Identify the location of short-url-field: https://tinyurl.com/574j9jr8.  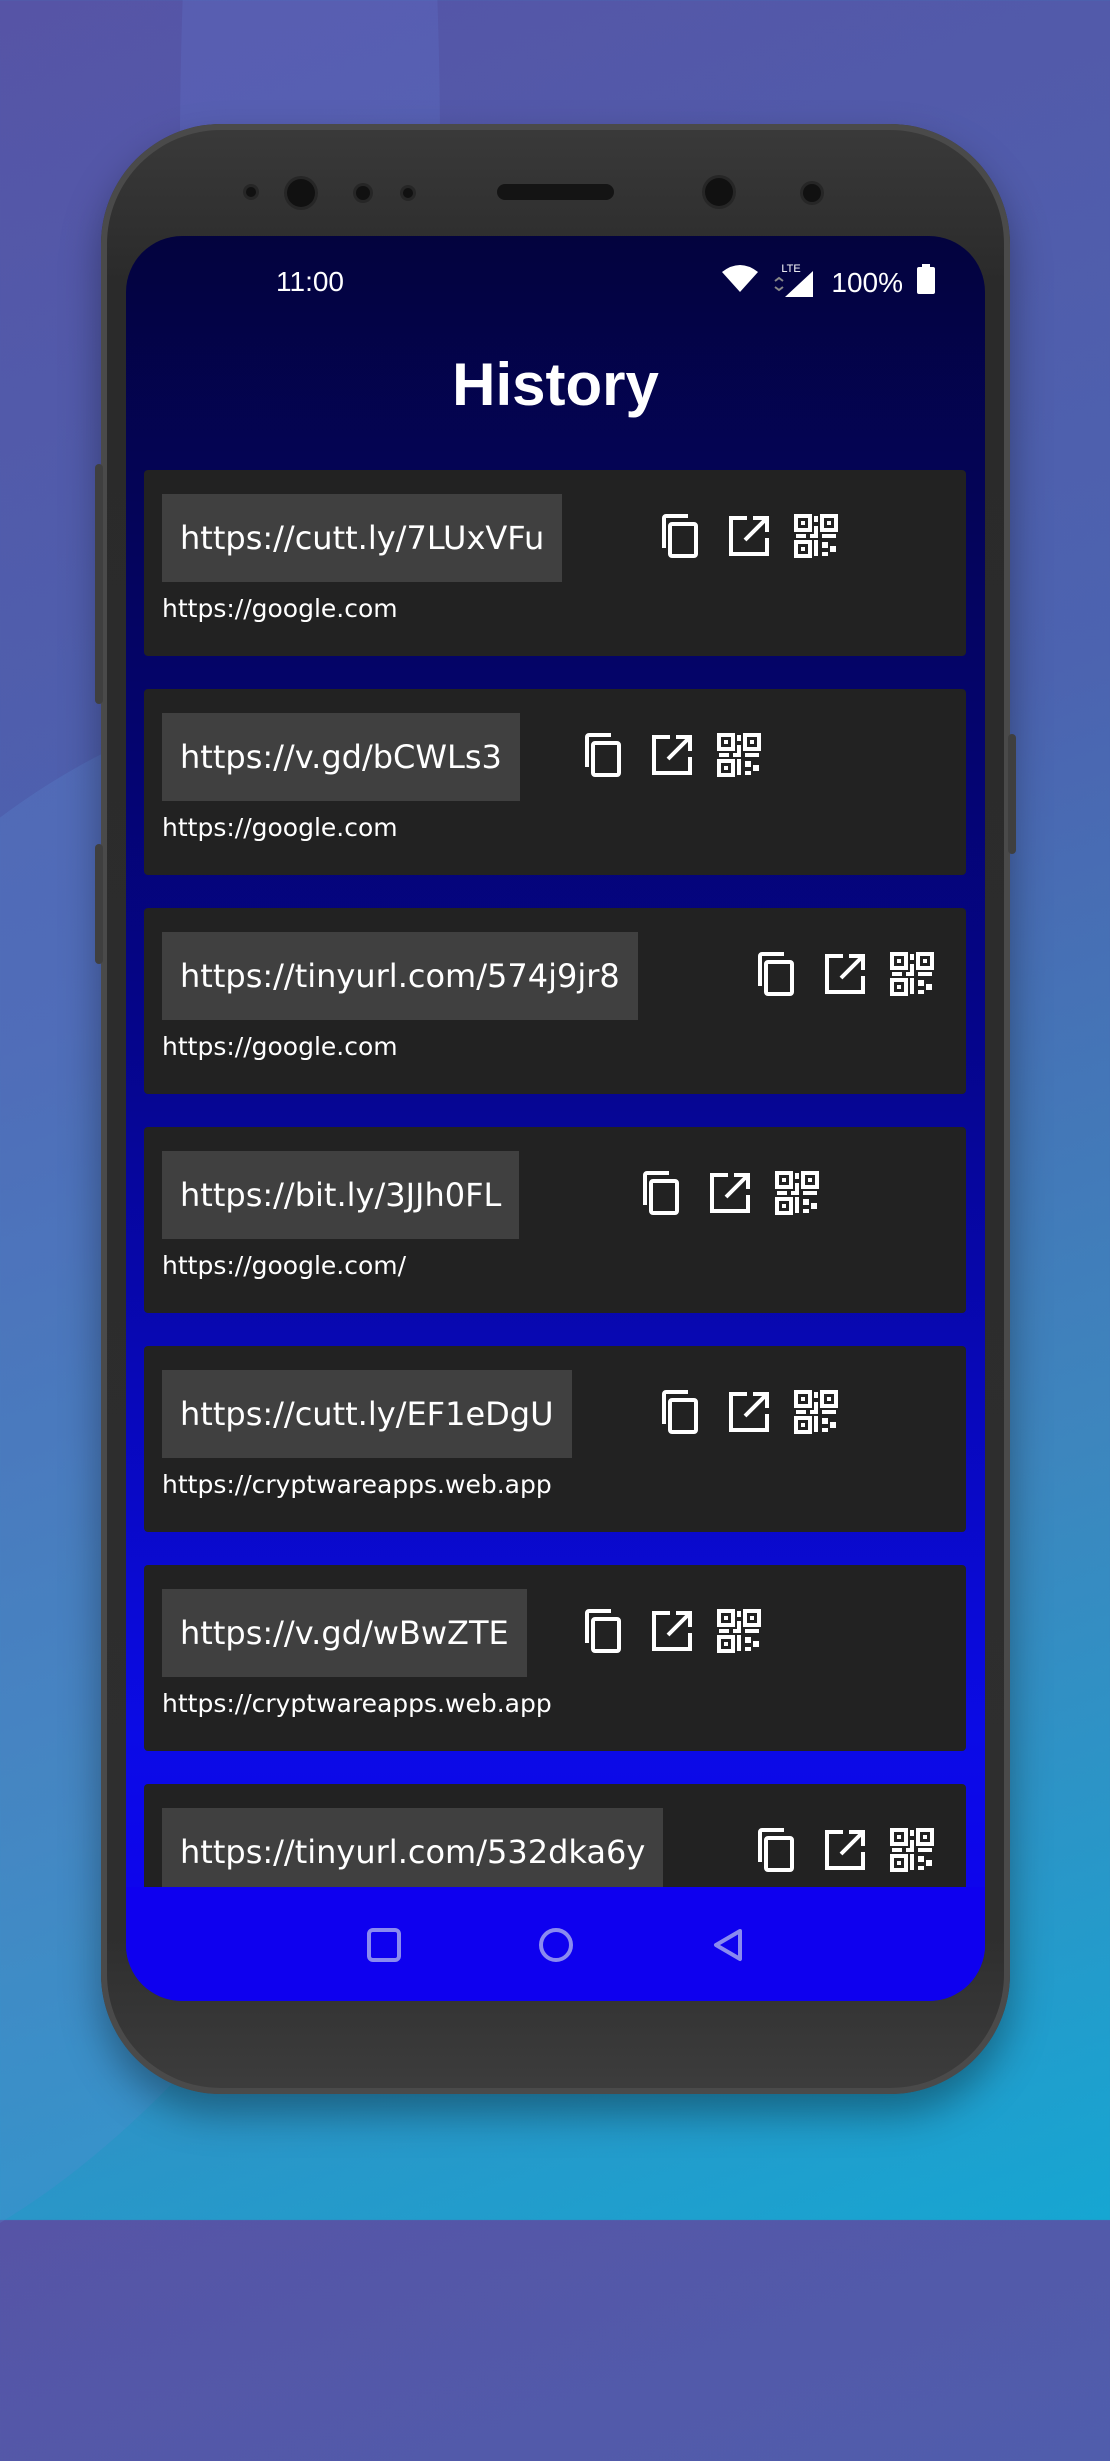
(400, 976).